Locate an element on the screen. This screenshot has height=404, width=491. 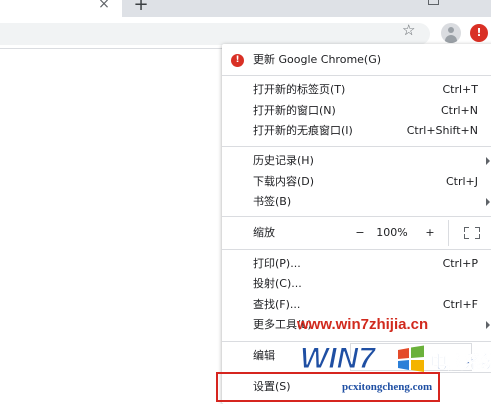
menu-item-label: 打开新的标签页(T) is located at coordinates (299, 89).